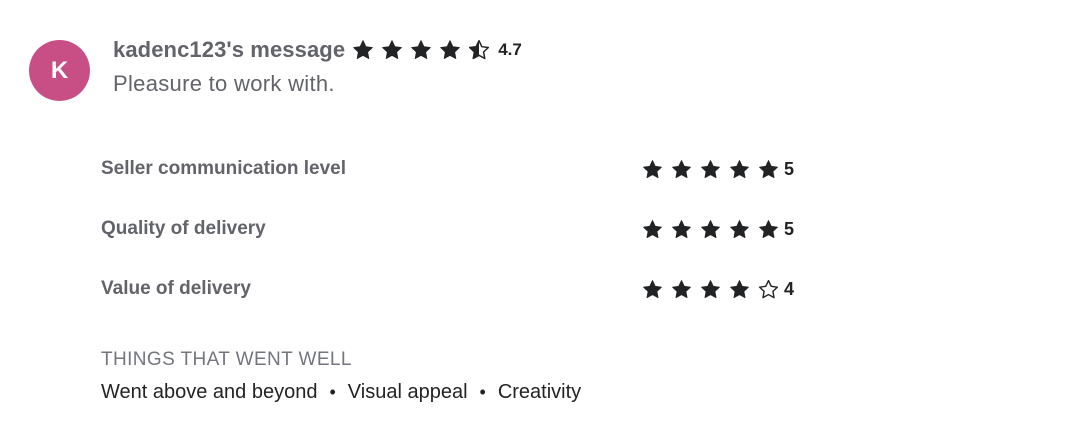  What do you see at coordinates (183, 228) in the screenshot?
I see `rating-label: Quality of delivery` at bounding box center [183, 228].